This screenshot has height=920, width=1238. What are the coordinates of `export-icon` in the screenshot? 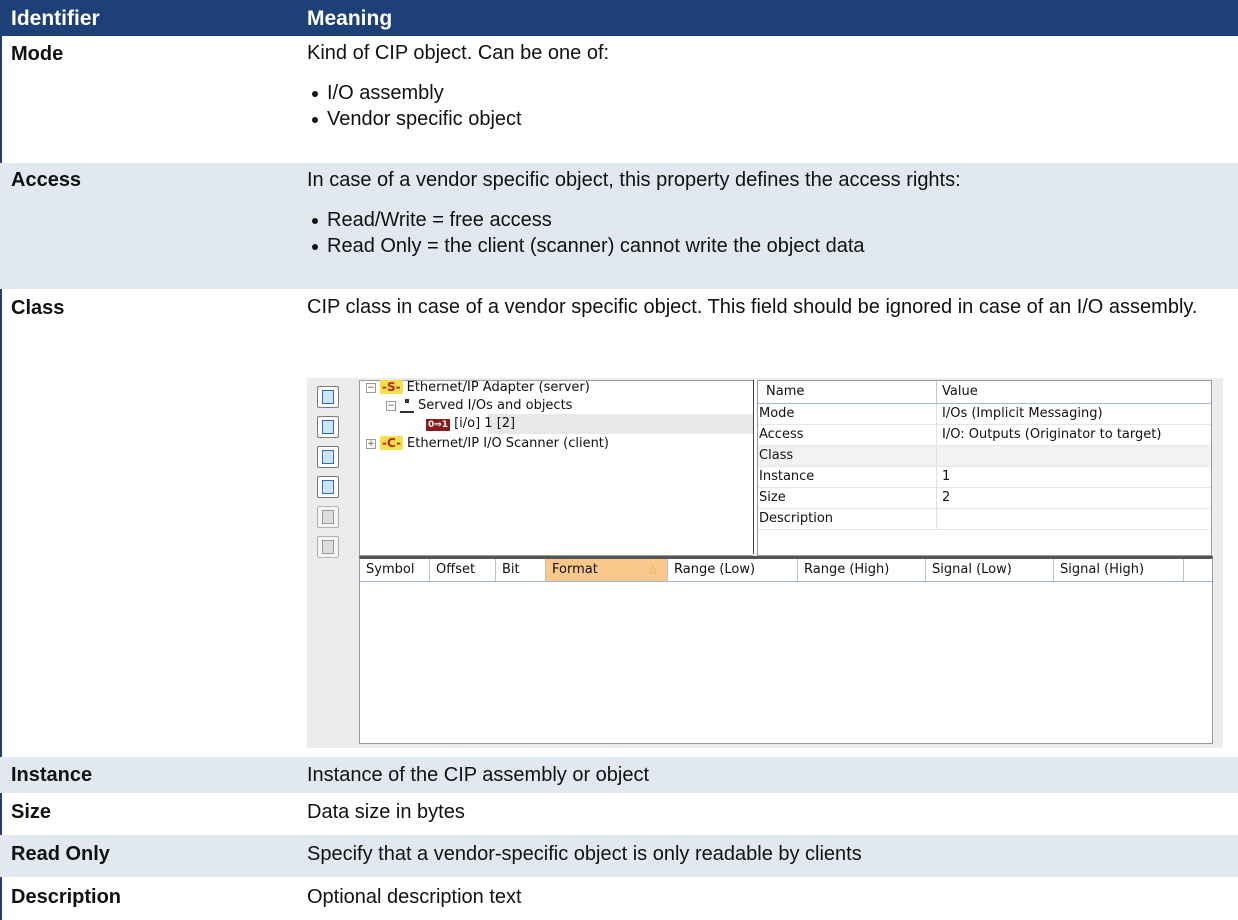 It's located at (328, 547).